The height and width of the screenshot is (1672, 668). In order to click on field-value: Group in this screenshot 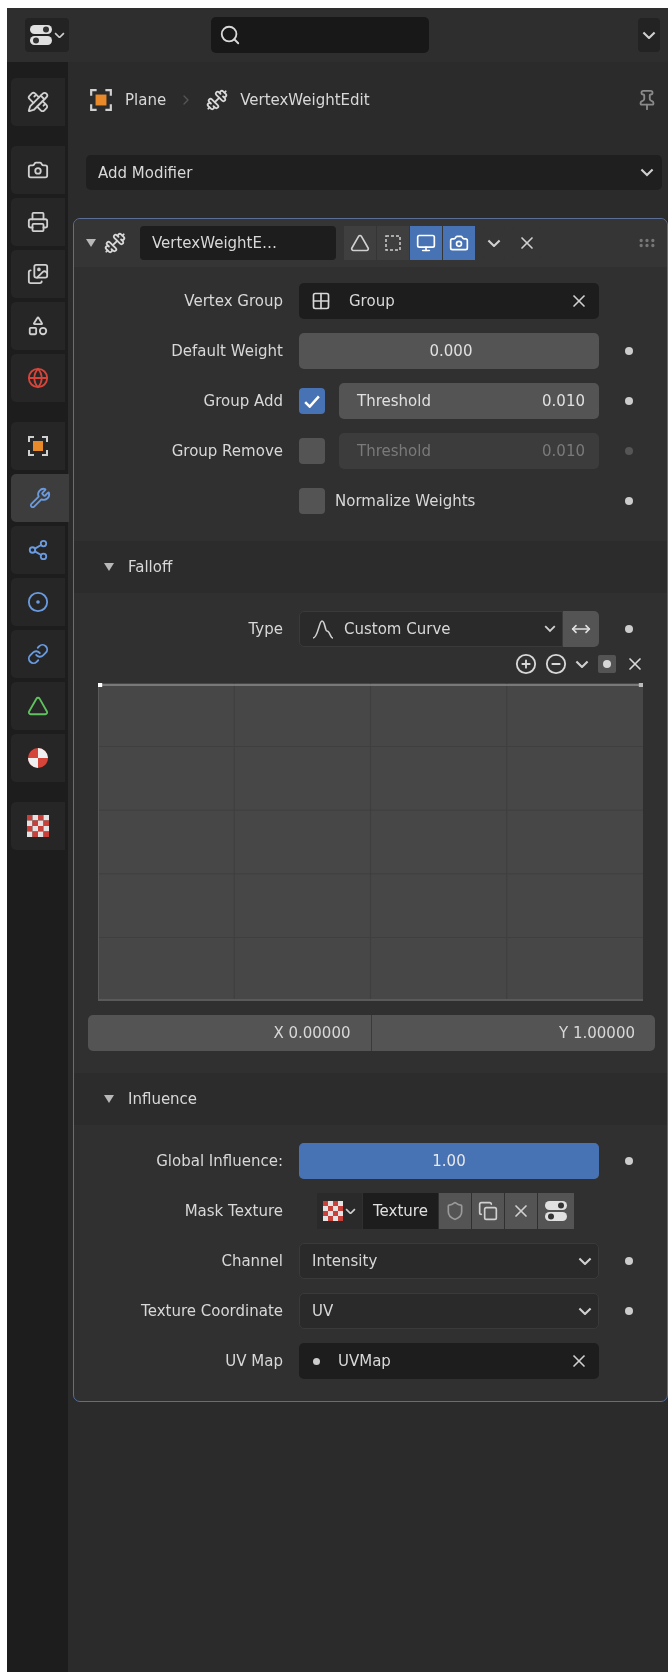, I will do `click(372, 301)`.